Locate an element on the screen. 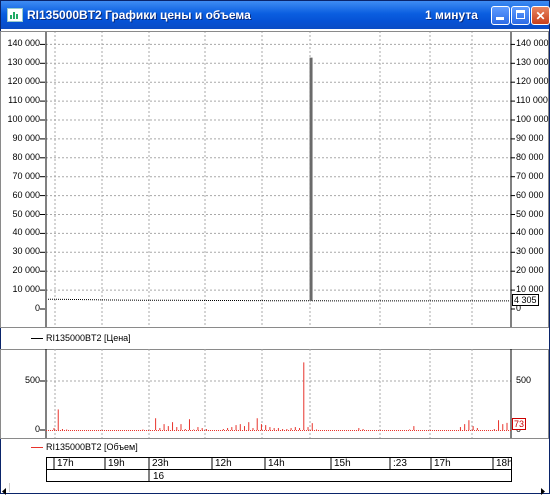  scroll-right-button is located at coordinates (543, 489).